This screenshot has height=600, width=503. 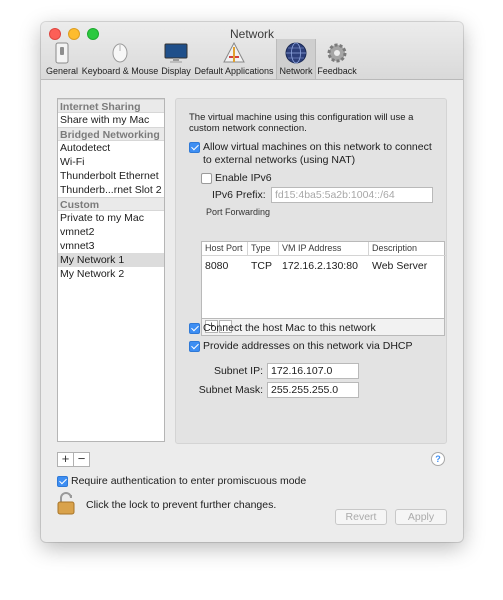 I want to click on toolbar-keyboard-mouse: Keyboard & Mouse, so click(x=120, y=59).